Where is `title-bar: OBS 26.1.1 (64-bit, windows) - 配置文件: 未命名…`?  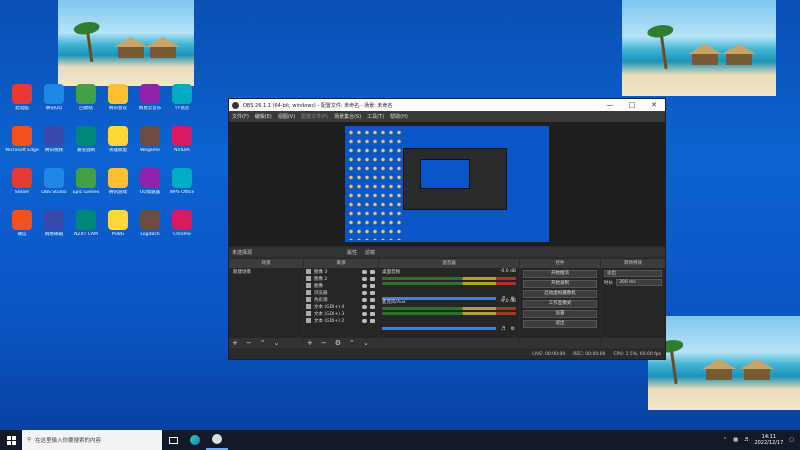 title-bar: OBS 26.1.1 (64-bit, windows) - 配置文件: 未命名… is located at coordinates (447, 105).